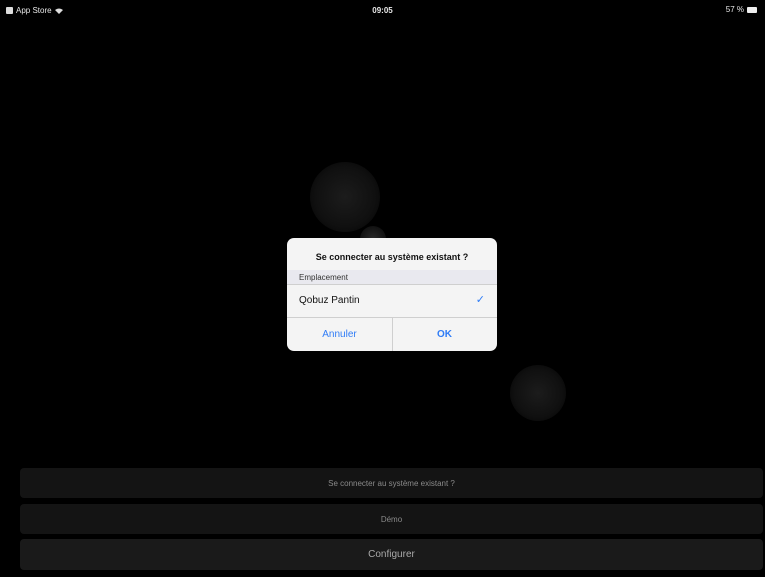  What do you see at coordinates (752, 9) in the screenshot?
I see `battery-icon` at bounding box center [752, 9].